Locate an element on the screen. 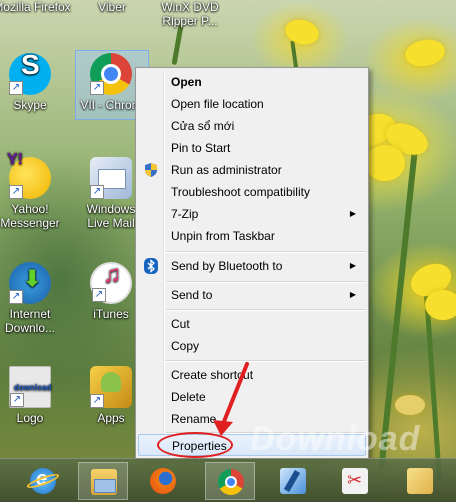 The width and height of the screenshot is (456, 502). desktop-icon-skype: S ↗ Skype is located at coordinates (33, 81).